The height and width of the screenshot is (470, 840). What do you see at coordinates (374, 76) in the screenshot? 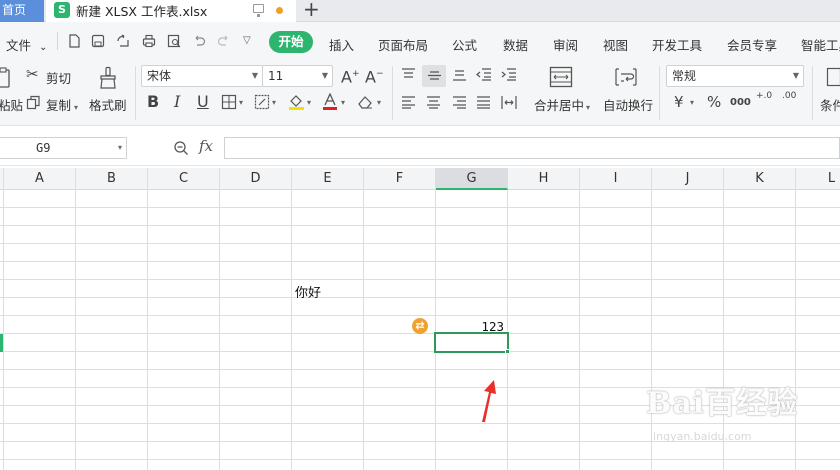
I see `decrease-font-icon: A−` at bounding box center [374, 76].